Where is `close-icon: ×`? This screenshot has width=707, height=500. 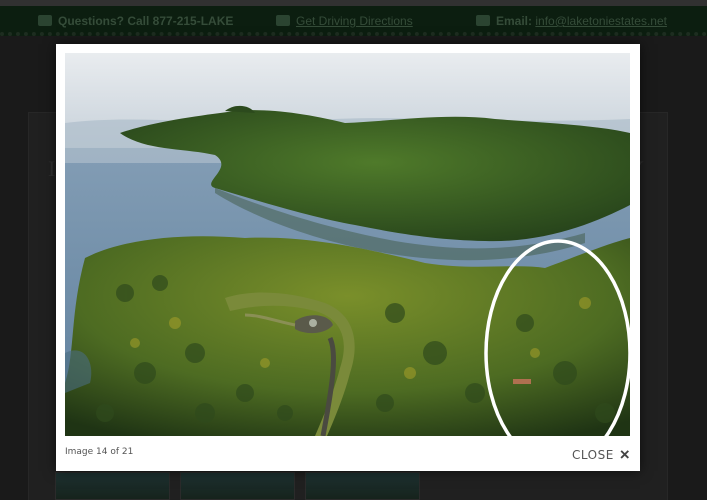
close-icon: × is located at coordinates (624, 454).